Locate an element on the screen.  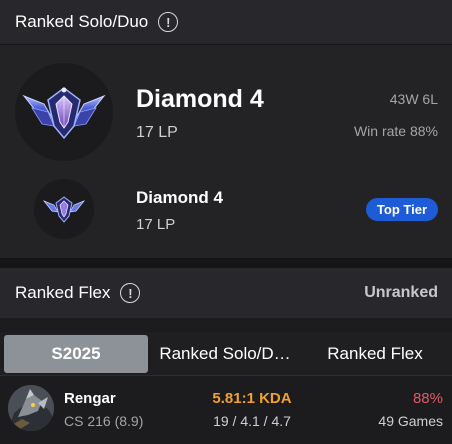
tab-season: S2025 is located at coordinates (76, 353).